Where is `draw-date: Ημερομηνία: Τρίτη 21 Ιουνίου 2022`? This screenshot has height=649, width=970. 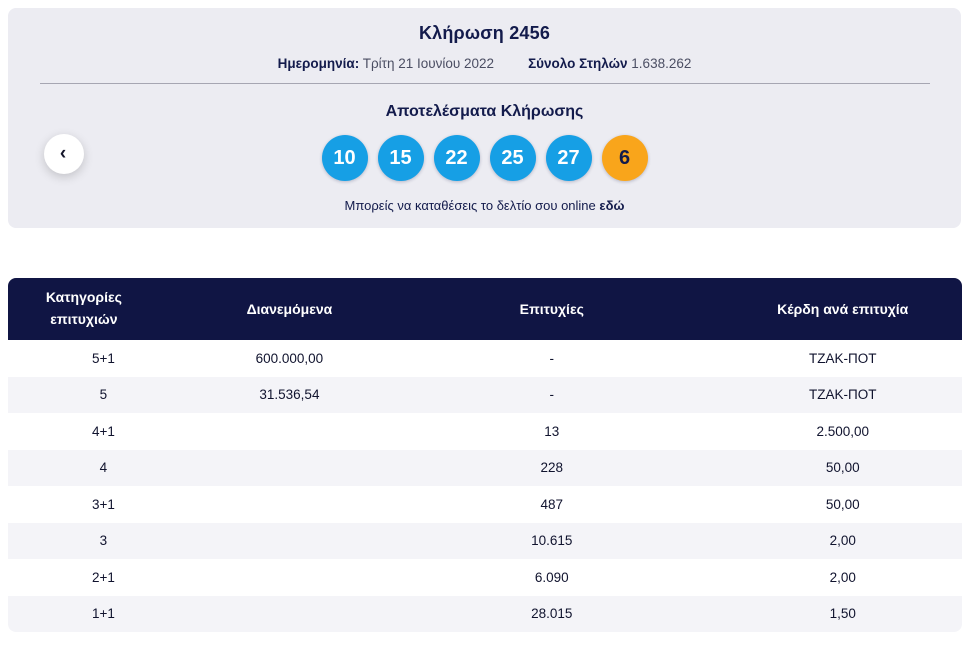 draw-date: Ημερομηνία: Τρίτη 21 Ιουνίου 2022 is located at coordinates (386, 63).